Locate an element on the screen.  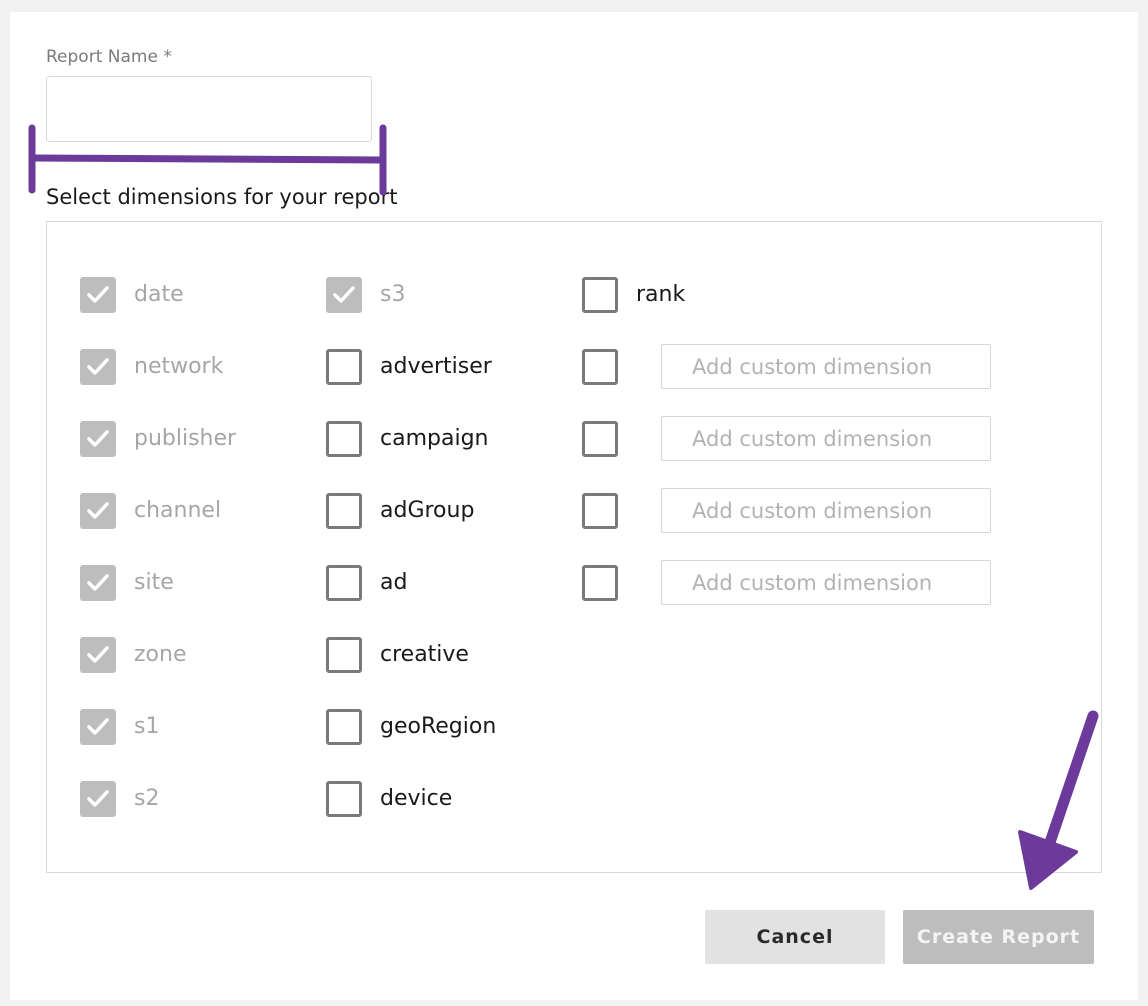
checkbox-zone is located at coordinates (98, 655).